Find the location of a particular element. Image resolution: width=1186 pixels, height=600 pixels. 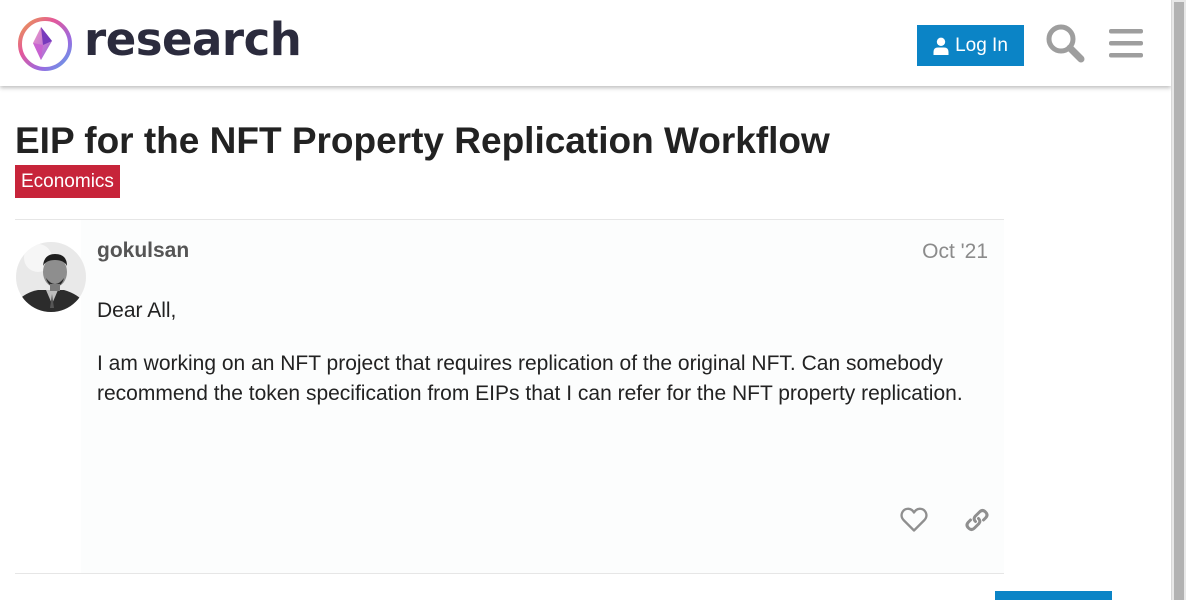

login-button: Log In is located at coordinates (970, 45).